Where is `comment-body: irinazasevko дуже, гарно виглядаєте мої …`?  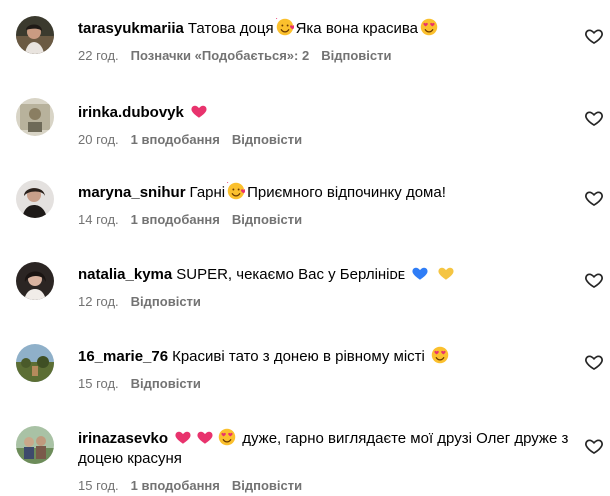
comment-body: irinazasevko дуже, гарно виглядаєте мої … is located at coordinates (324, 461).